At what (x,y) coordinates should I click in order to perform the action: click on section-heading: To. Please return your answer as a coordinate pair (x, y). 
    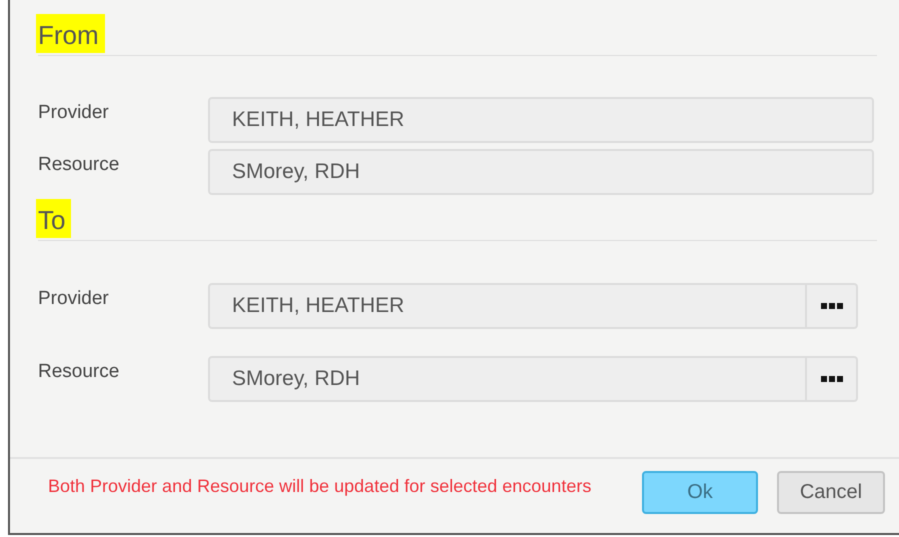
    Looking at the image, I should click on (54, 218).